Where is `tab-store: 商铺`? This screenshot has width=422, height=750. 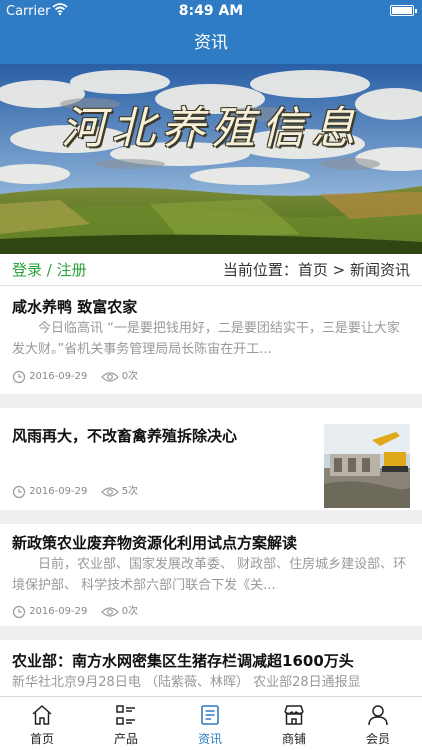
tab-store: 商铺 is located at coordinates (294, 723).